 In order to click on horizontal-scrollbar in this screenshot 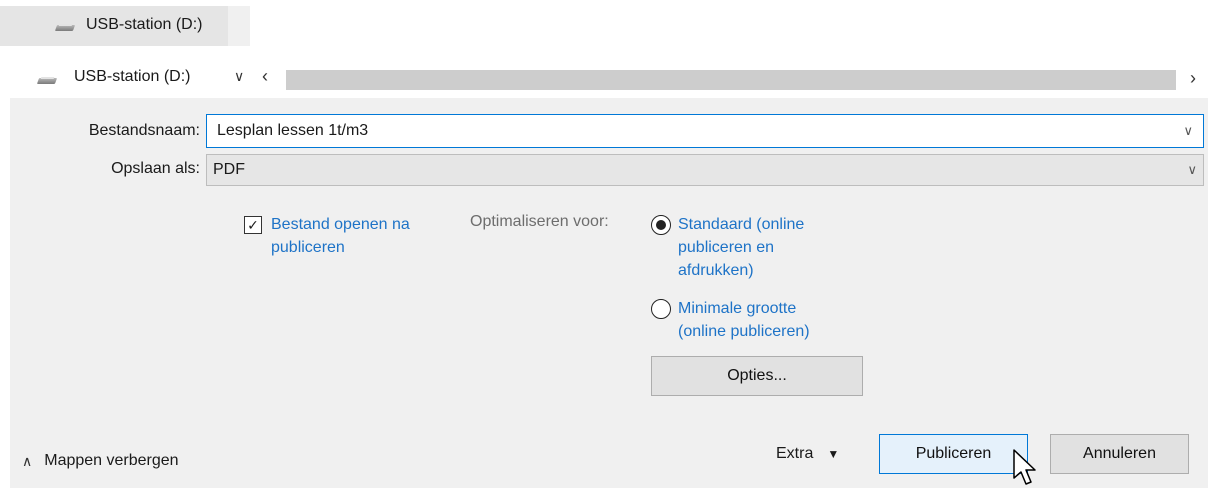, I will do `click(731, 80)`.